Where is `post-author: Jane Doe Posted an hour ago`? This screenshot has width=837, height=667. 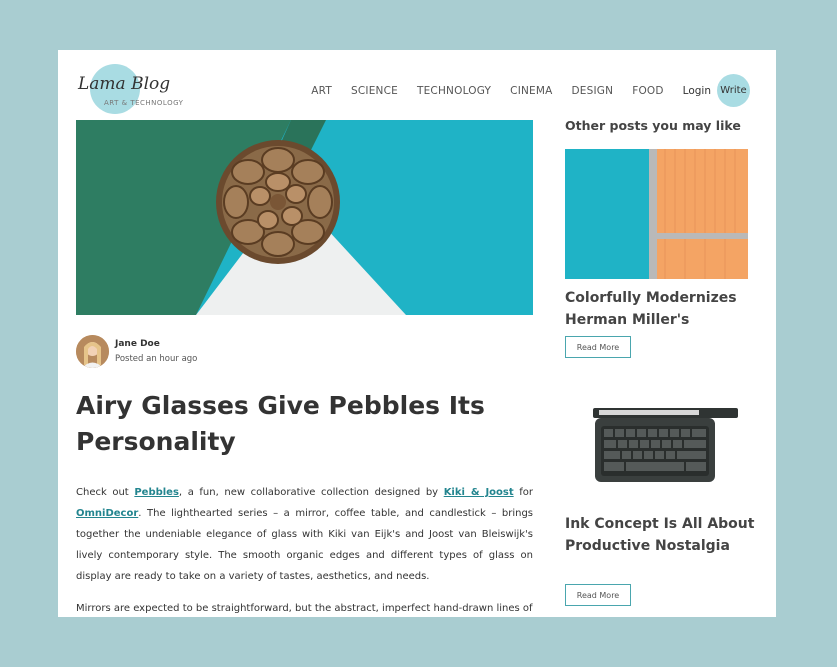 post-author: Jane Doe Posted an hour ago is located at coordinates (136, 351).